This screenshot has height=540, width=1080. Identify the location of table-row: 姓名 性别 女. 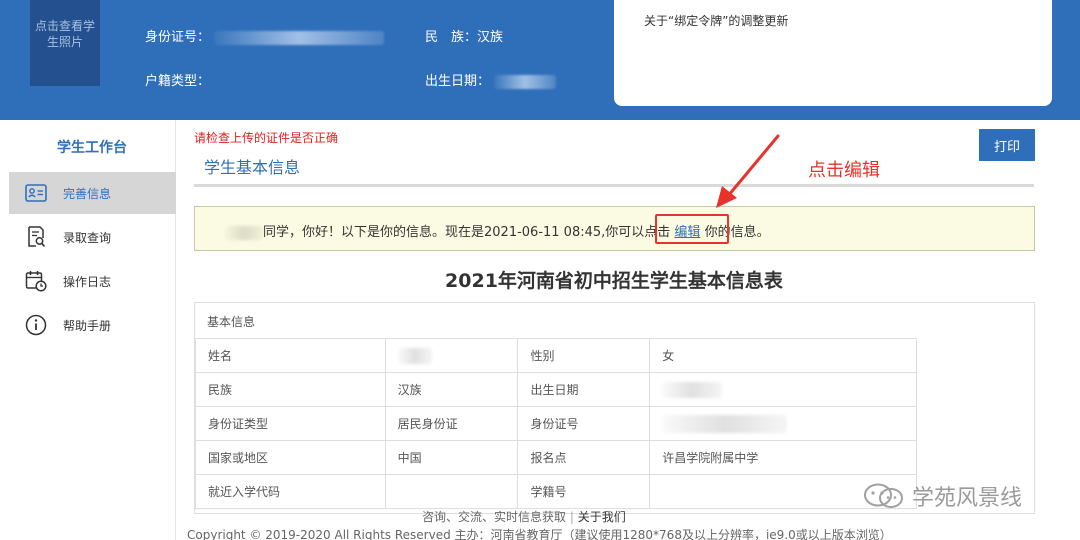
(556, 355).